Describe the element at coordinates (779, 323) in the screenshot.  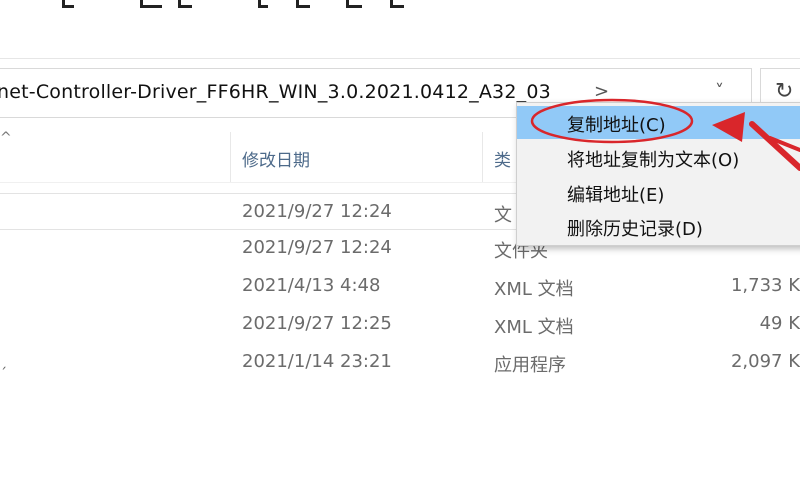
I see `row-size: 49 K` at that location.